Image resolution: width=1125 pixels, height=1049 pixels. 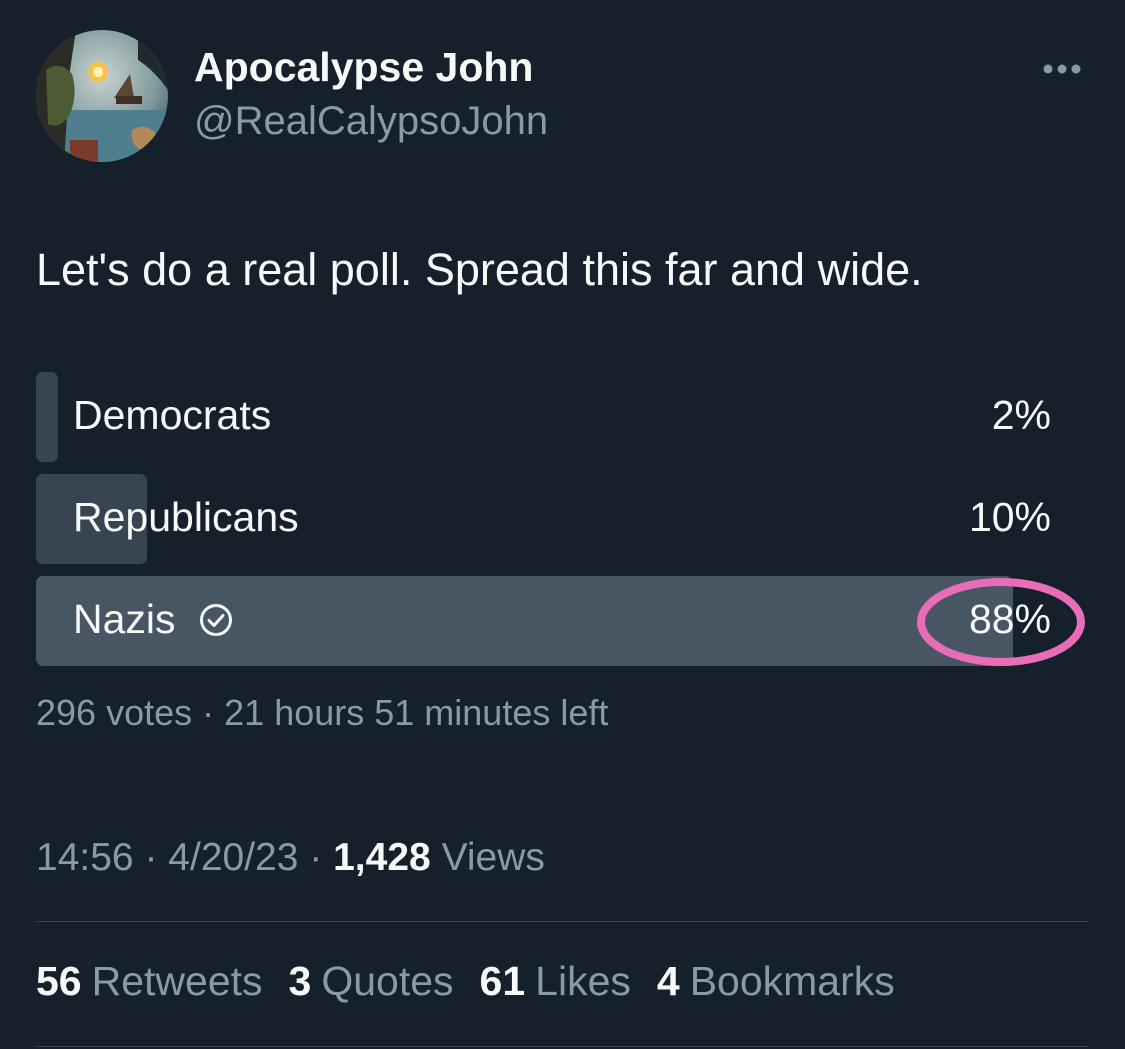 What do you see at coordinates (1009, 619) in the screenshot?
I see `poll-option-percent: 88%` at bounding box center [1009, 619].